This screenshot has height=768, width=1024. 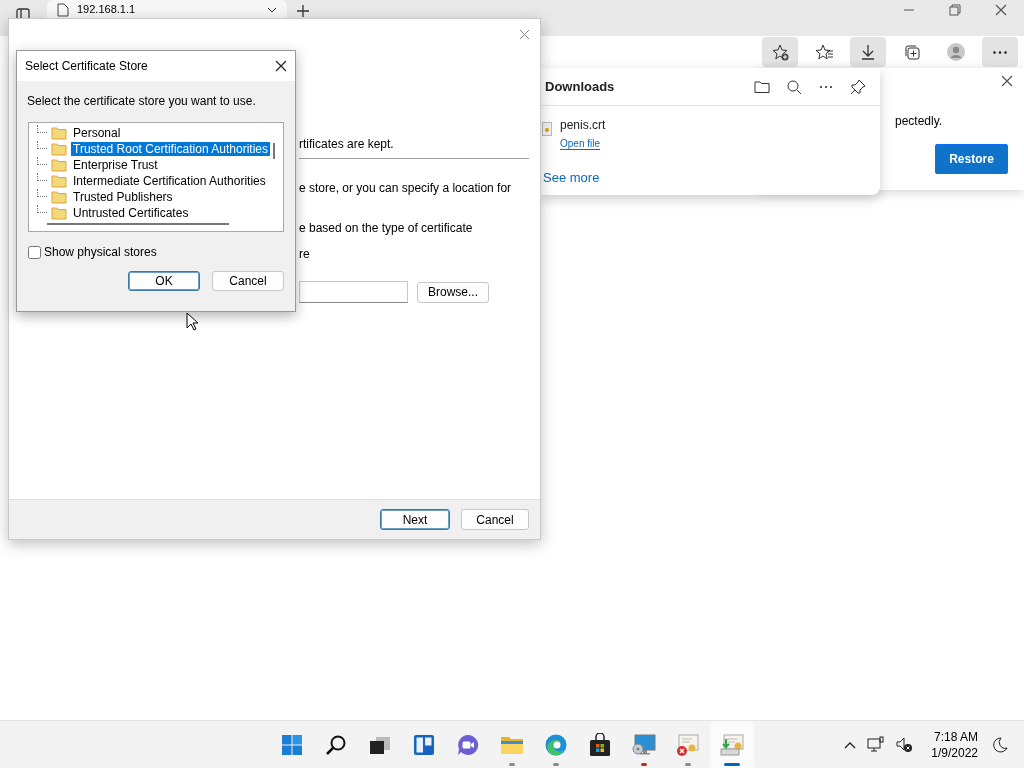 I want to click on favorites-icon, so click(x=824, y=52).